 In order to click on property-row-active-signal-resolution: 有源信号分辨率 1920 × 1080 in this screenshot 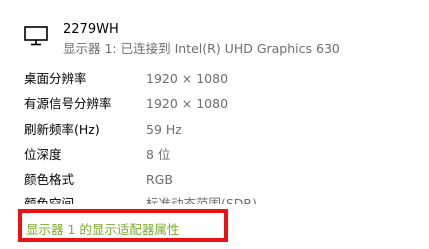, I will do `click(224, 104)`.